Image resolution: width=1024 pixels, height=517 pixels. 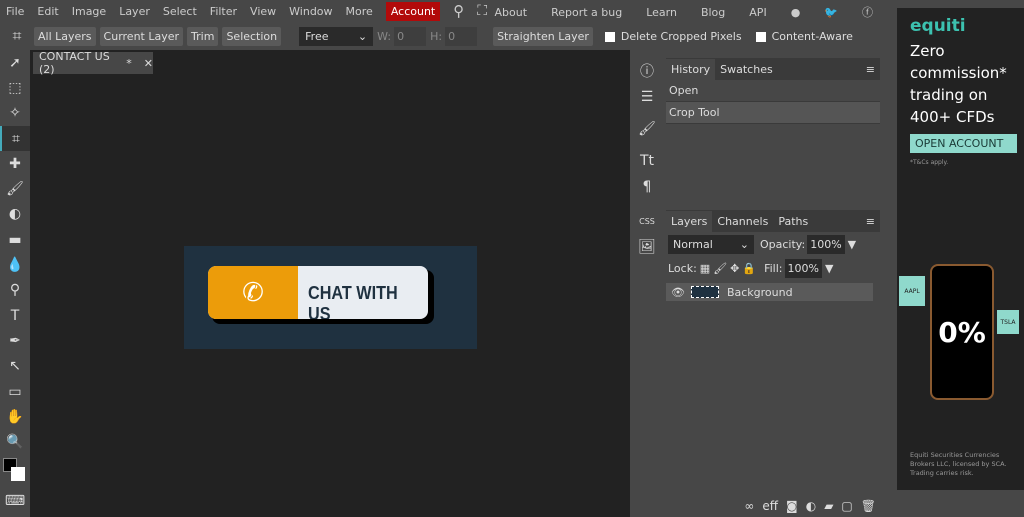 I want to click on keyboard-icon: ⌨, so click(x=15, y=501).